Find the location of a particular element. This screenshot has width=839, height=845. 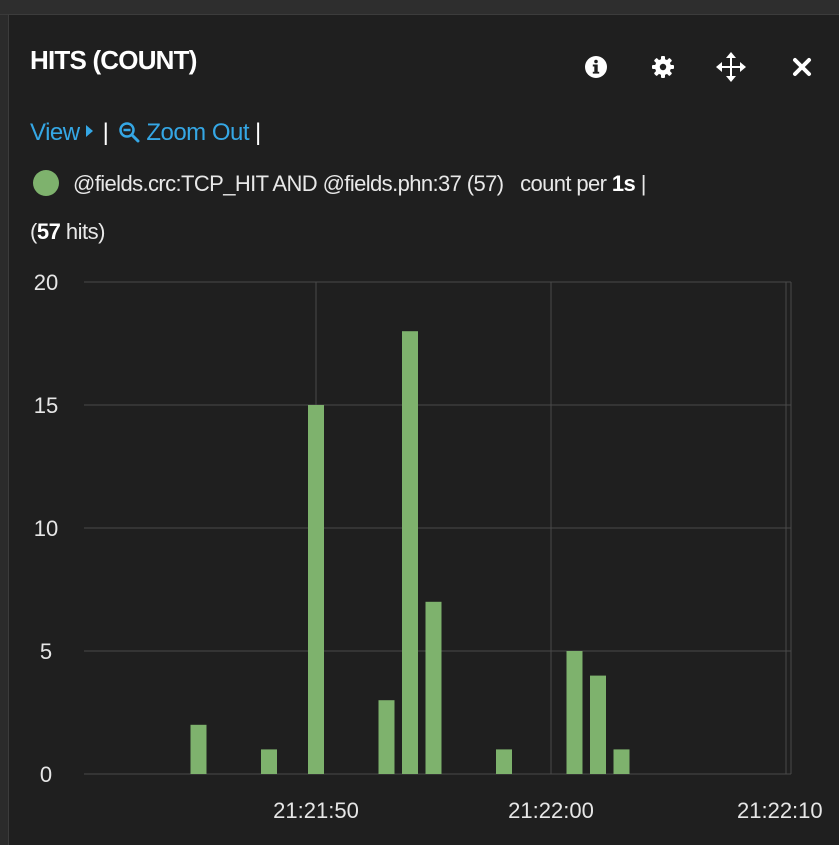

y-axis: 0 5 10 15 20 is located at coordinates (46, 528).